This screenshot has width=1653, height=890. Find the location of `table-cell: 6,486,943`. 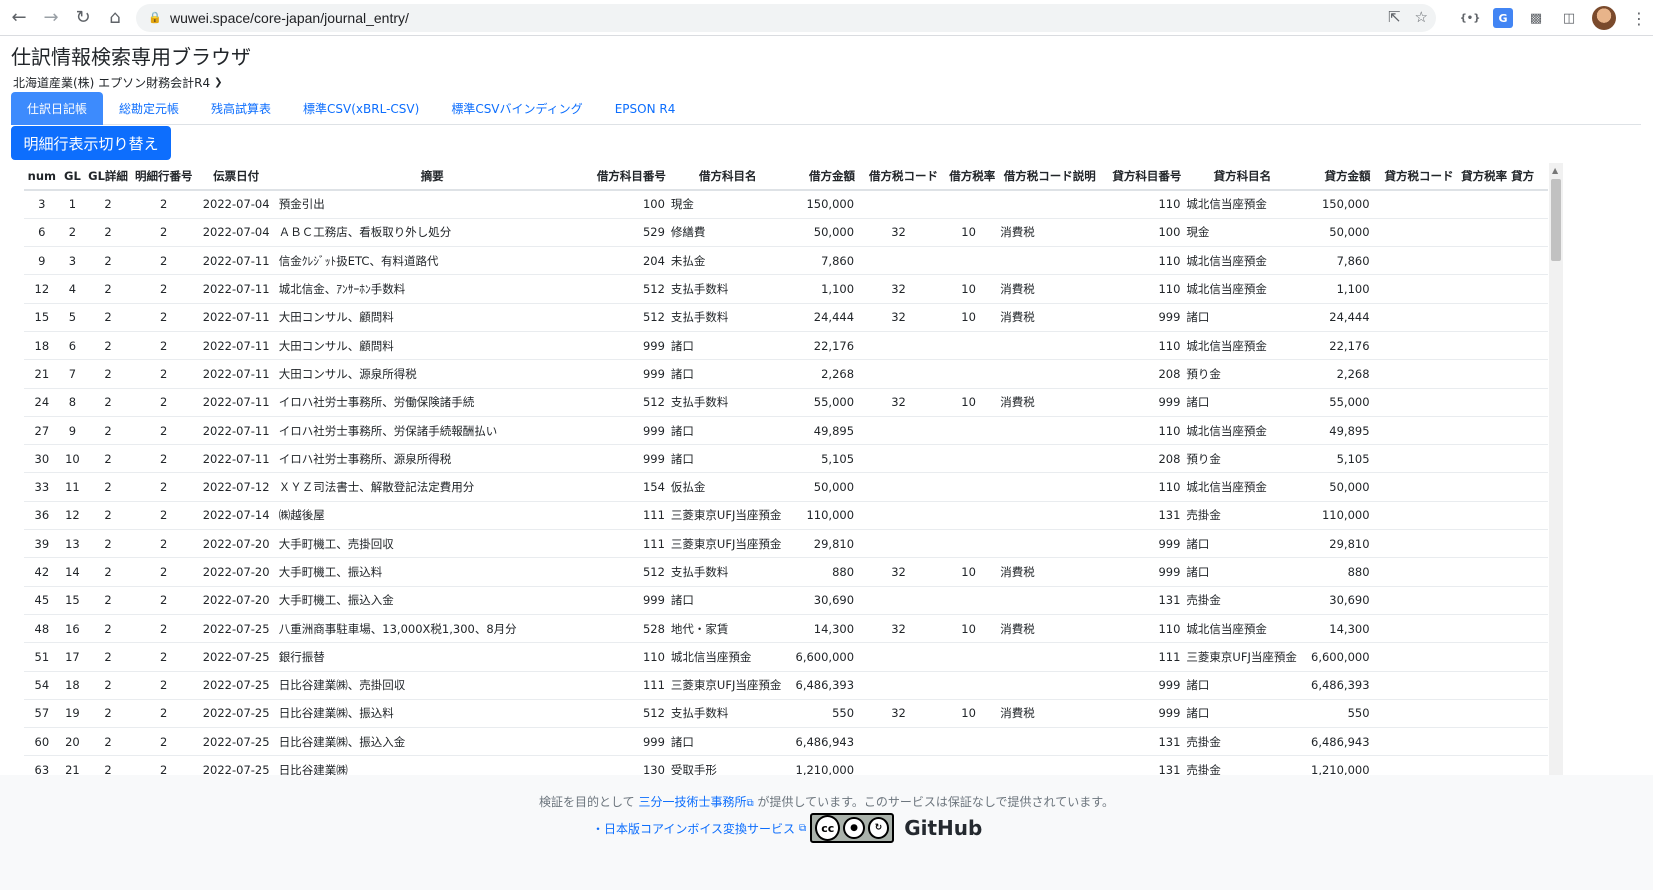

table-cell: 6,486,943 is located at coordinates (1337, 742).